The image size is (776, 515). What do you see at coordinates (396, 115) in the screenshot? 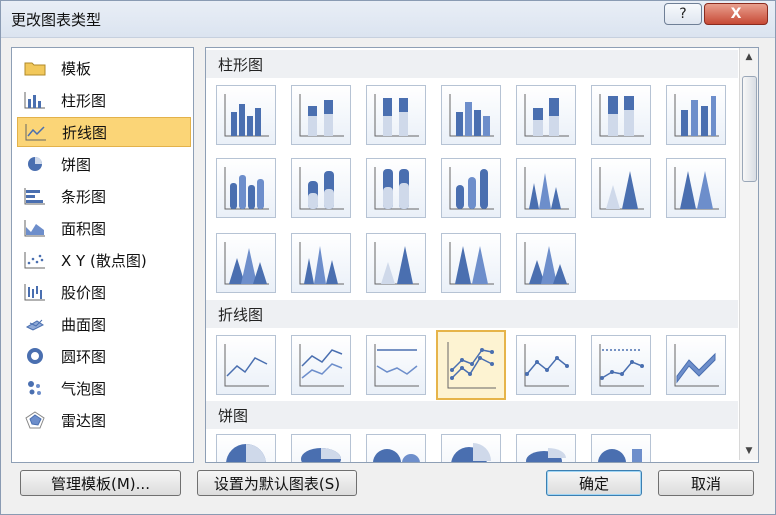
I see `subtype-100-stacked-column` at bounding box center [396, 115].